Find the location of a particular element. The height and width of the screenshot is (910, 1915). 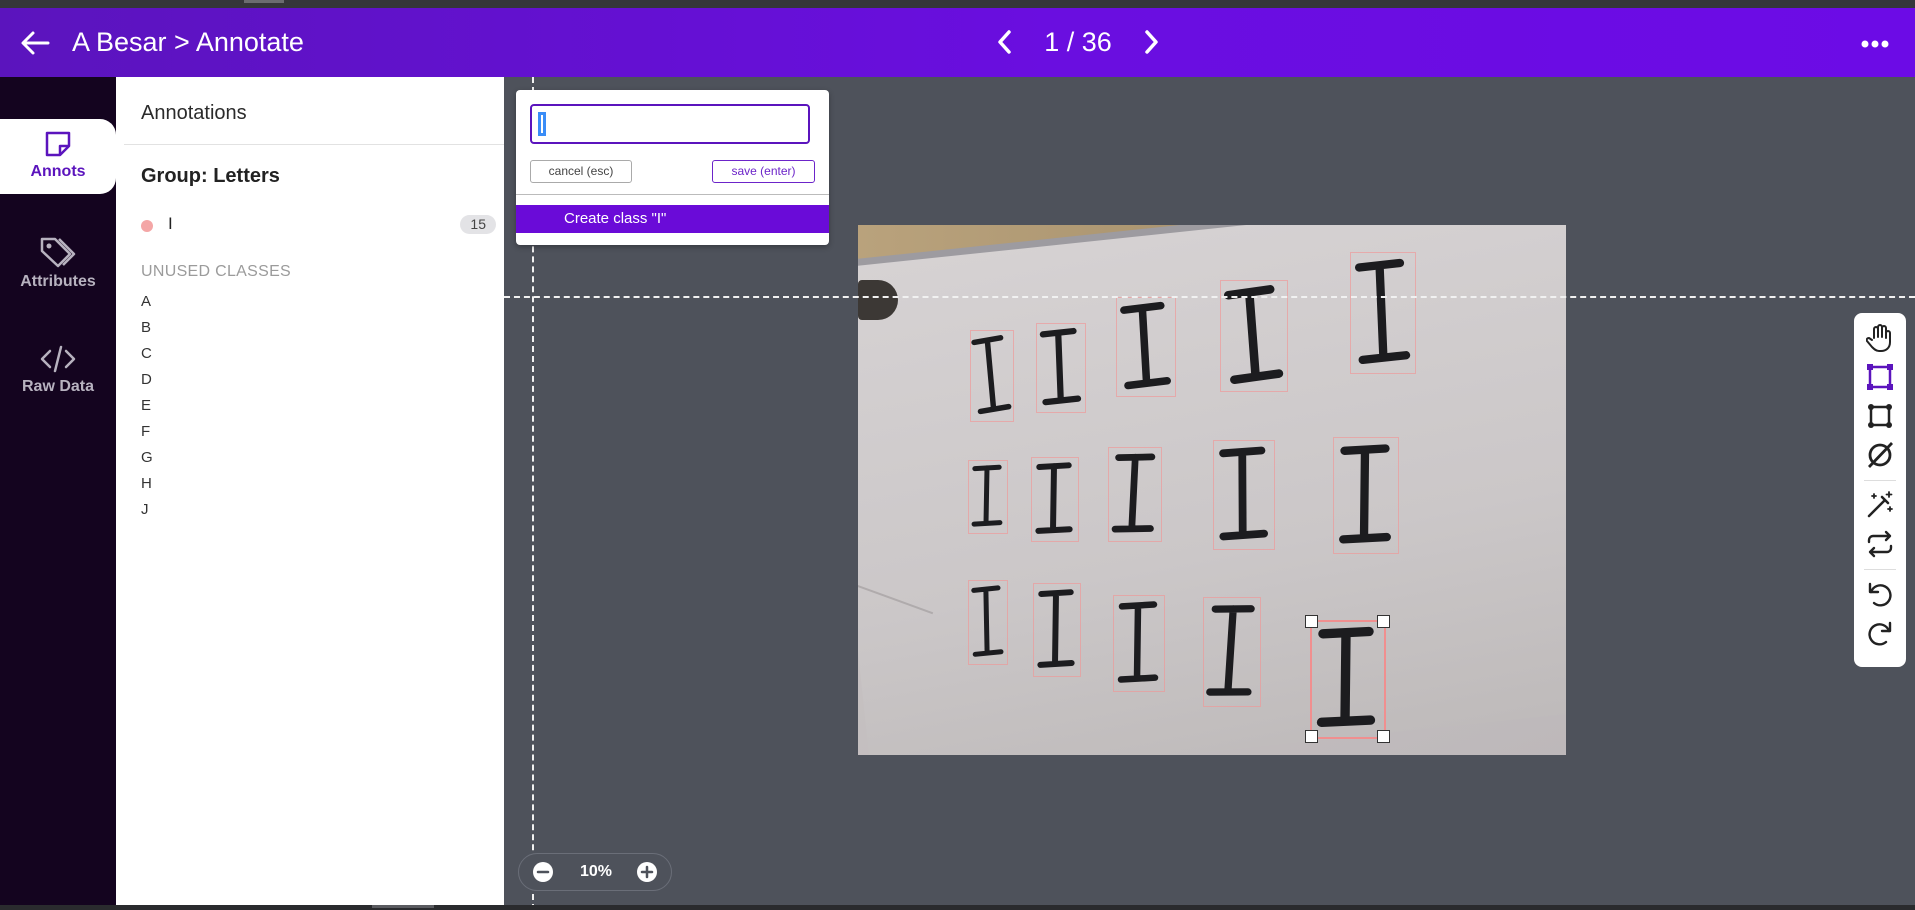

zoom-level: 10% is located at coordinates (596, 871).